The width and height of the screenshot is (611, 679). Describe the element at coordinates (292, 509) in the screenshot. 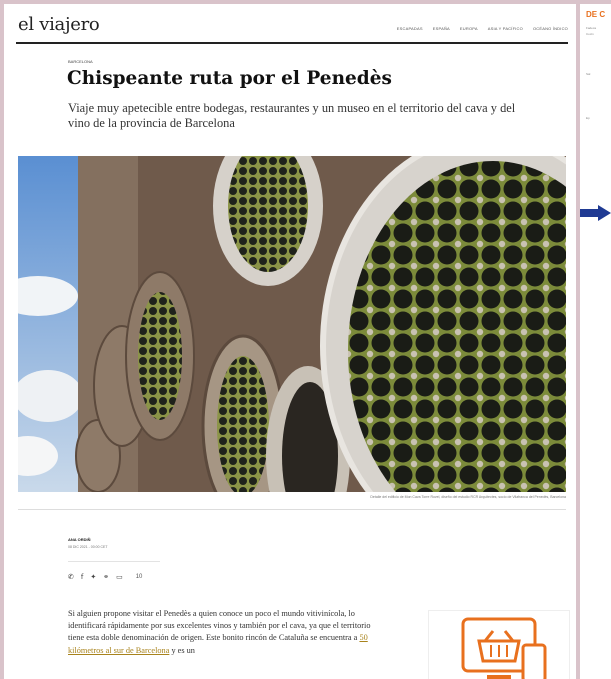

I see `divider` at that location.